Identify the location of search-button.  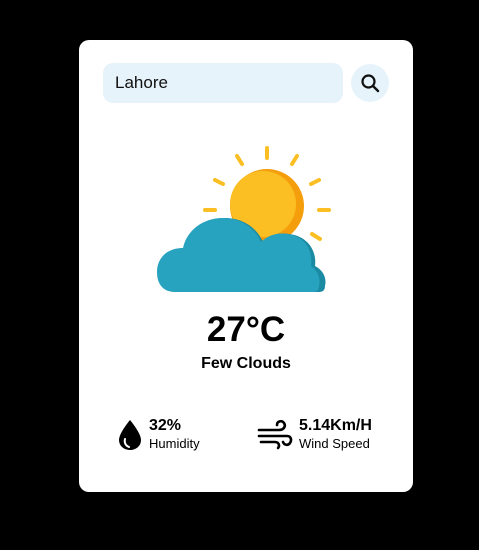
(370, 83).